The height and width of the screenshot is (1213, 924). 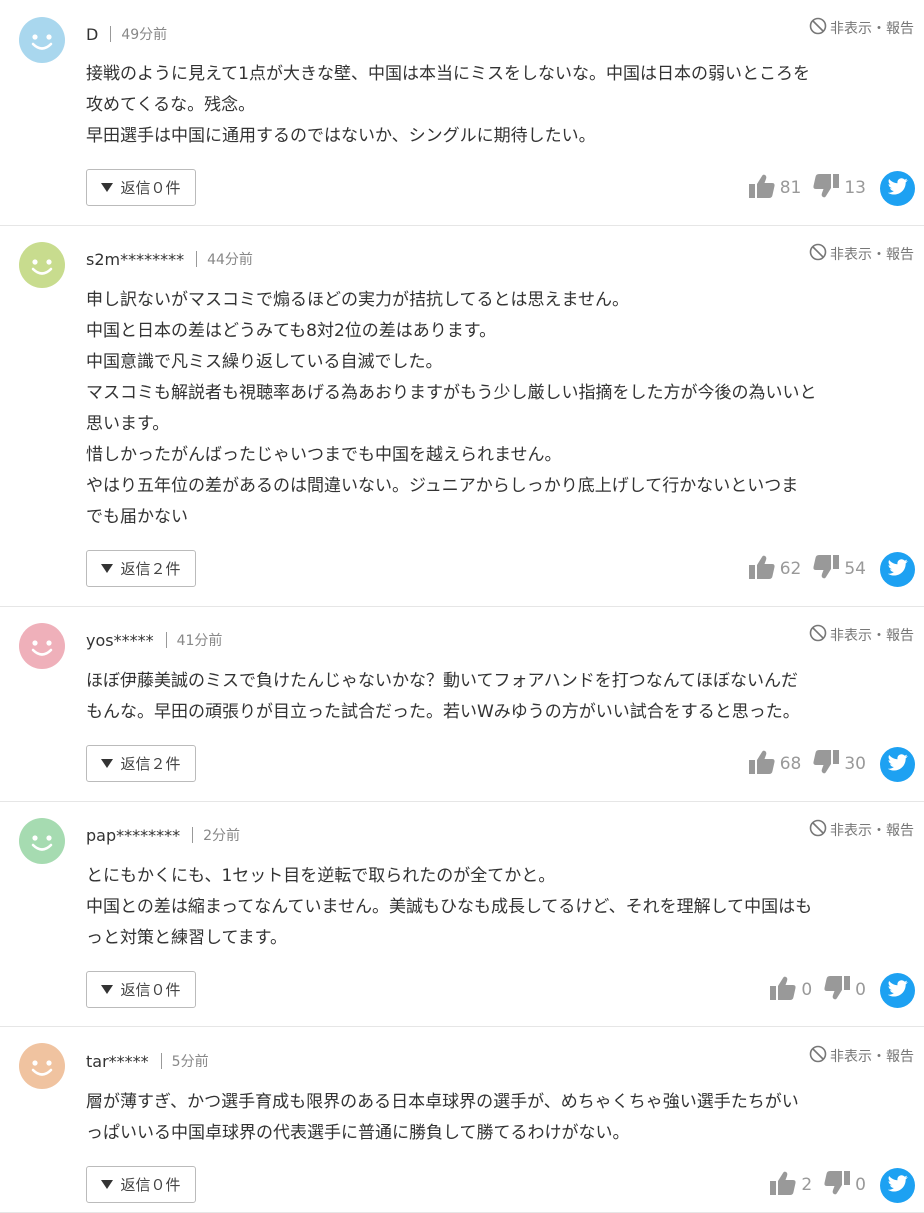 What do you see at coordinates (230, 260) in the screenshot?
I see `timestamp: 44分前` at bounding box center [230, 260].